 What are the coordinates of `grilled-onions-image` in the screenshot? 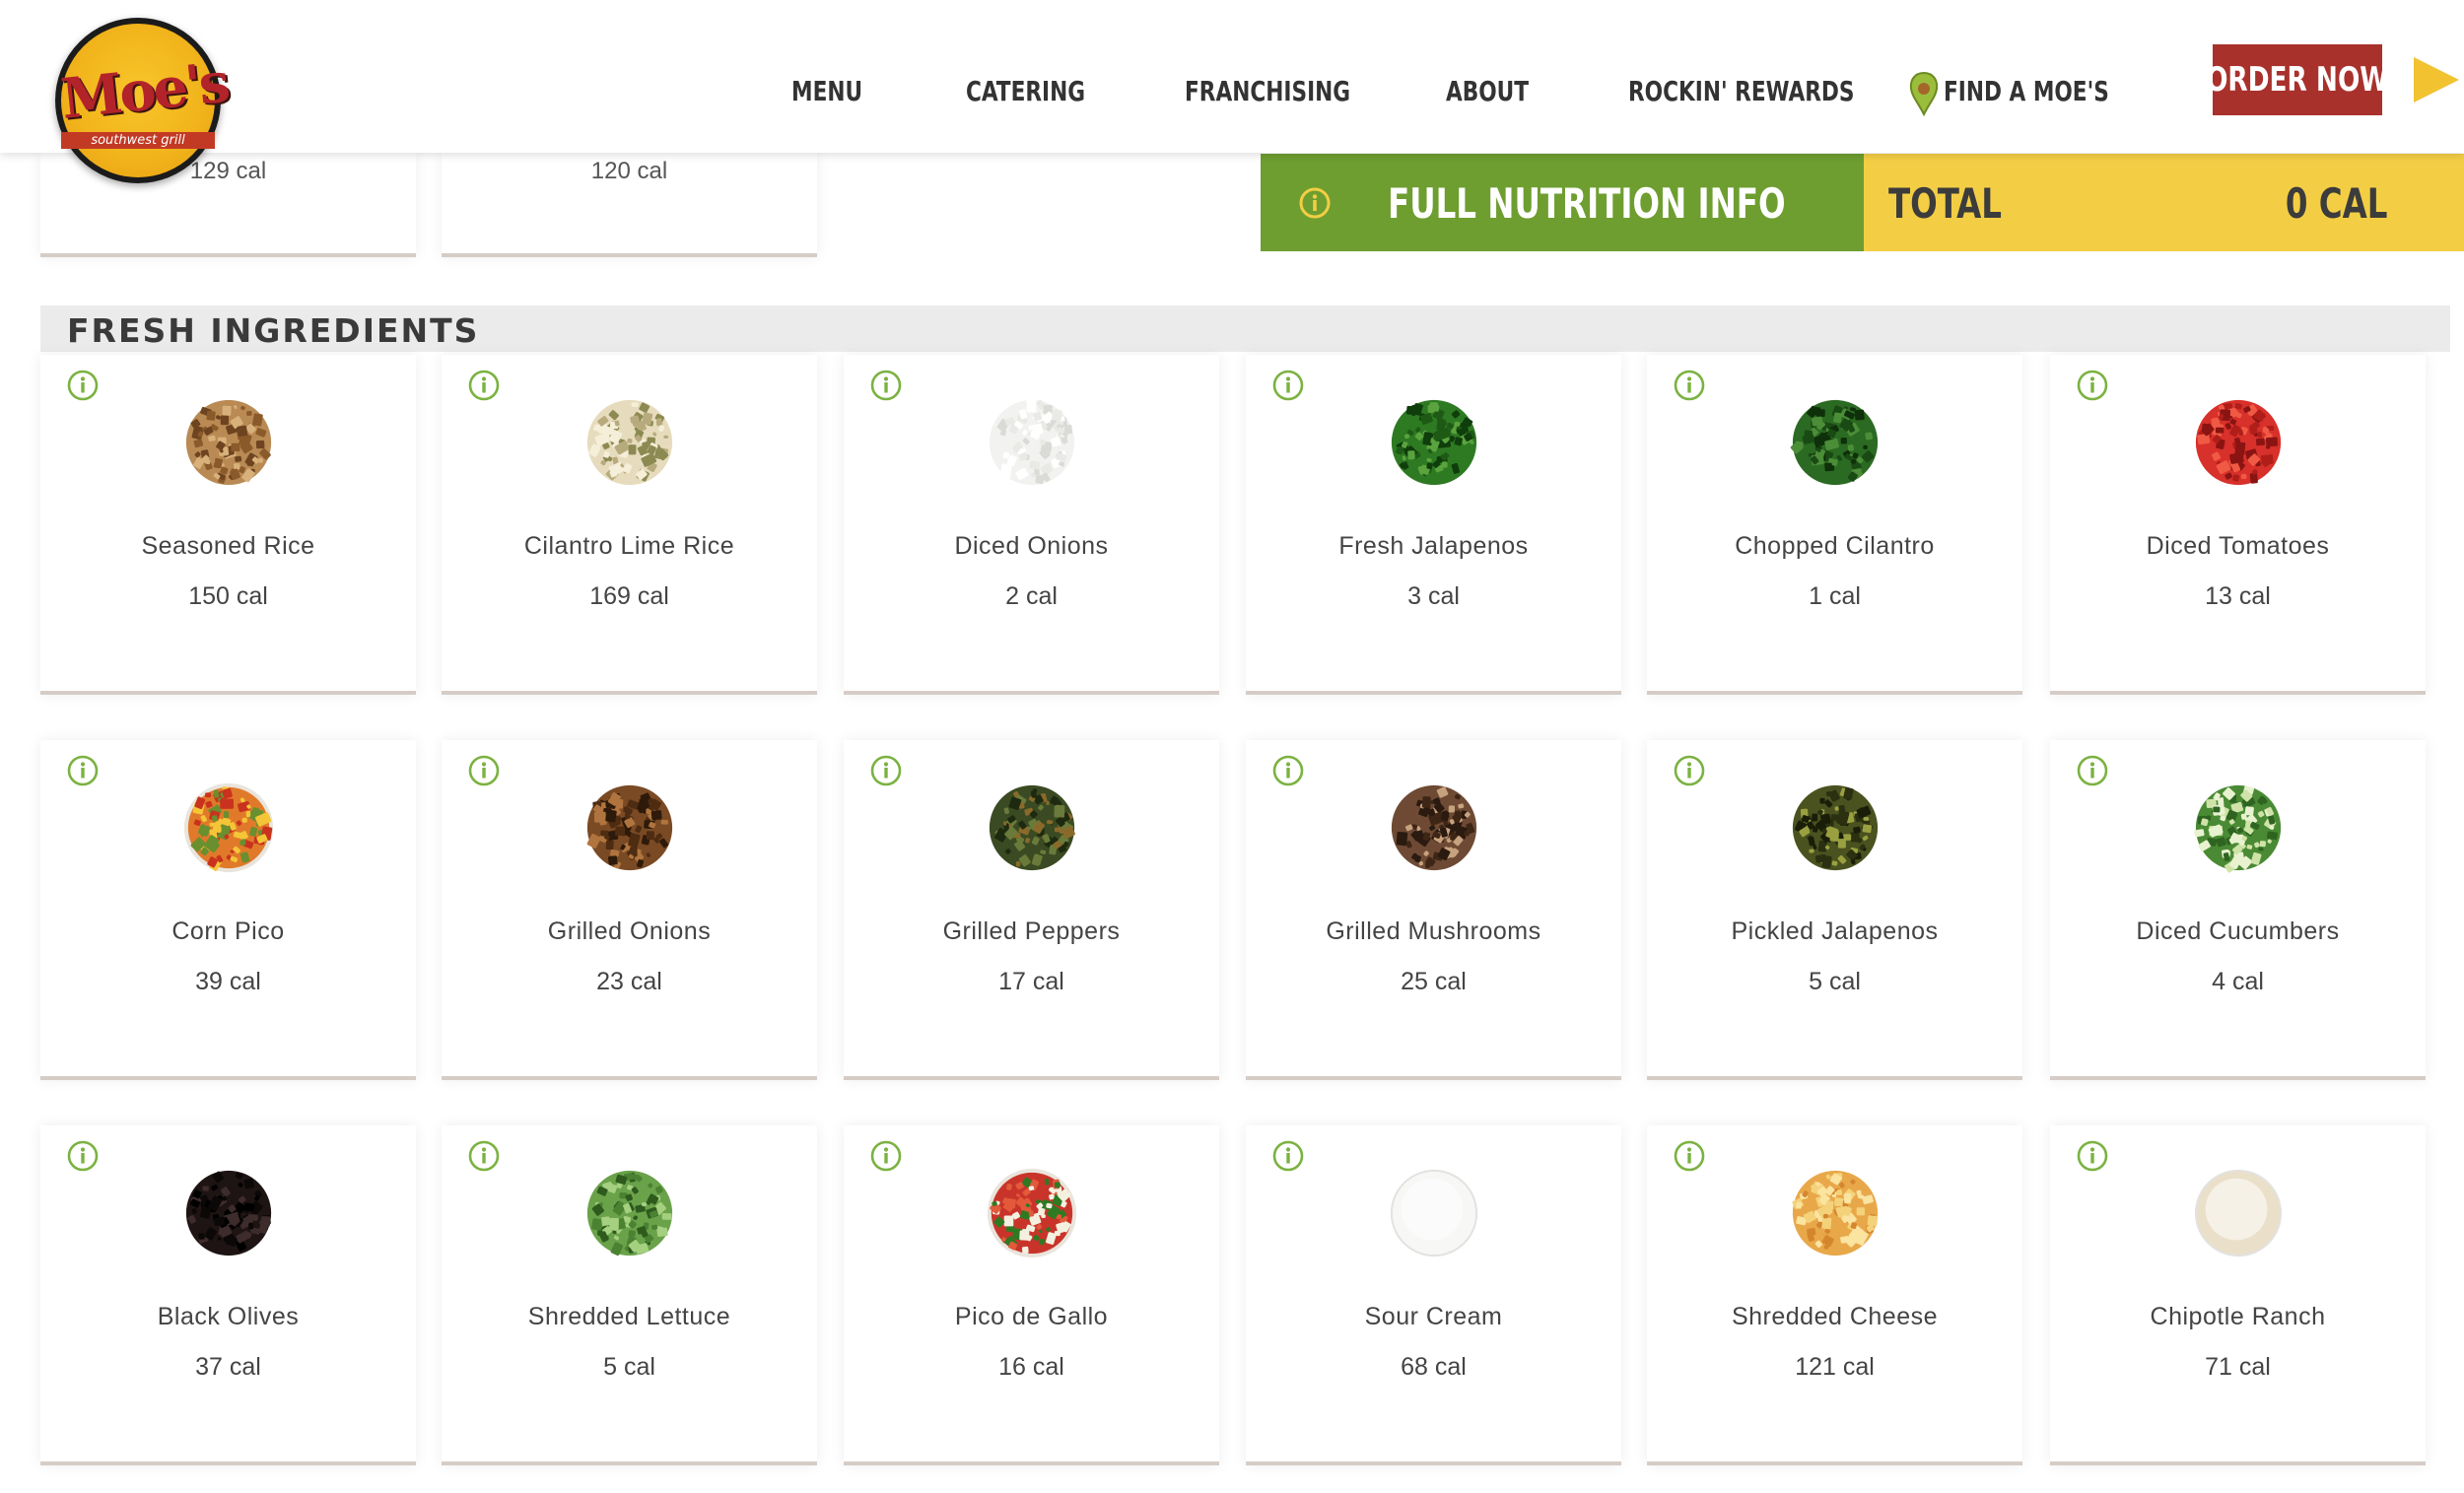 It's located at (629, 828).